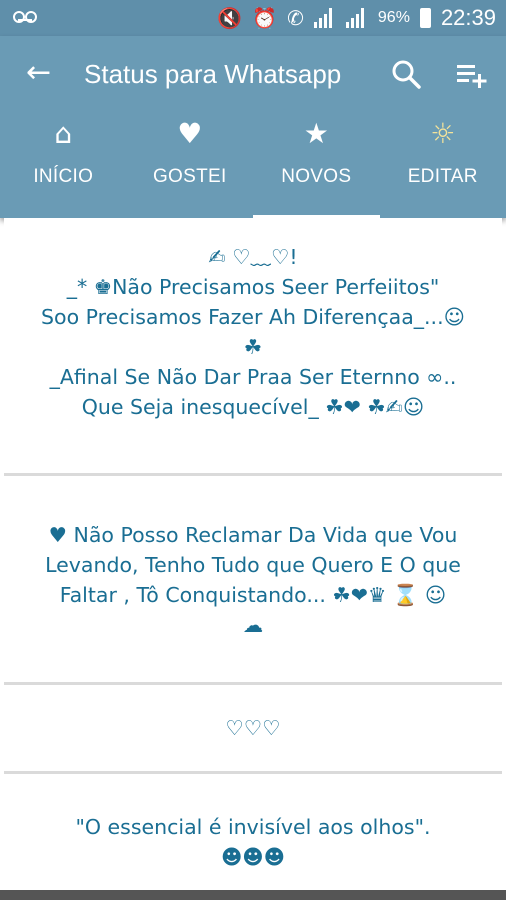 This screenshot has height=900, width=506. What do you see at coordinates (253, 842) in the screenshot?
I see `status-text: "O essencial é invisível aos olhos". ☻☻☻` at bounding box center [253, 842].